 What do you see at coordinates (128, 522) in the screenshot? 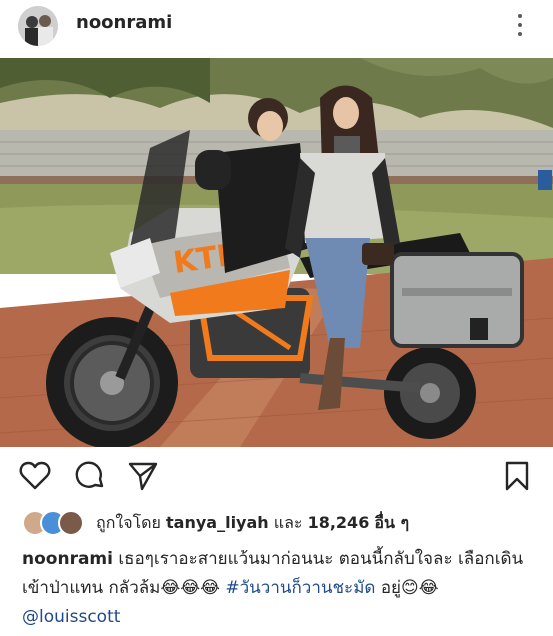
I see `likes-prefix: ถูกใจโดย` at bounding box center [128, 522].